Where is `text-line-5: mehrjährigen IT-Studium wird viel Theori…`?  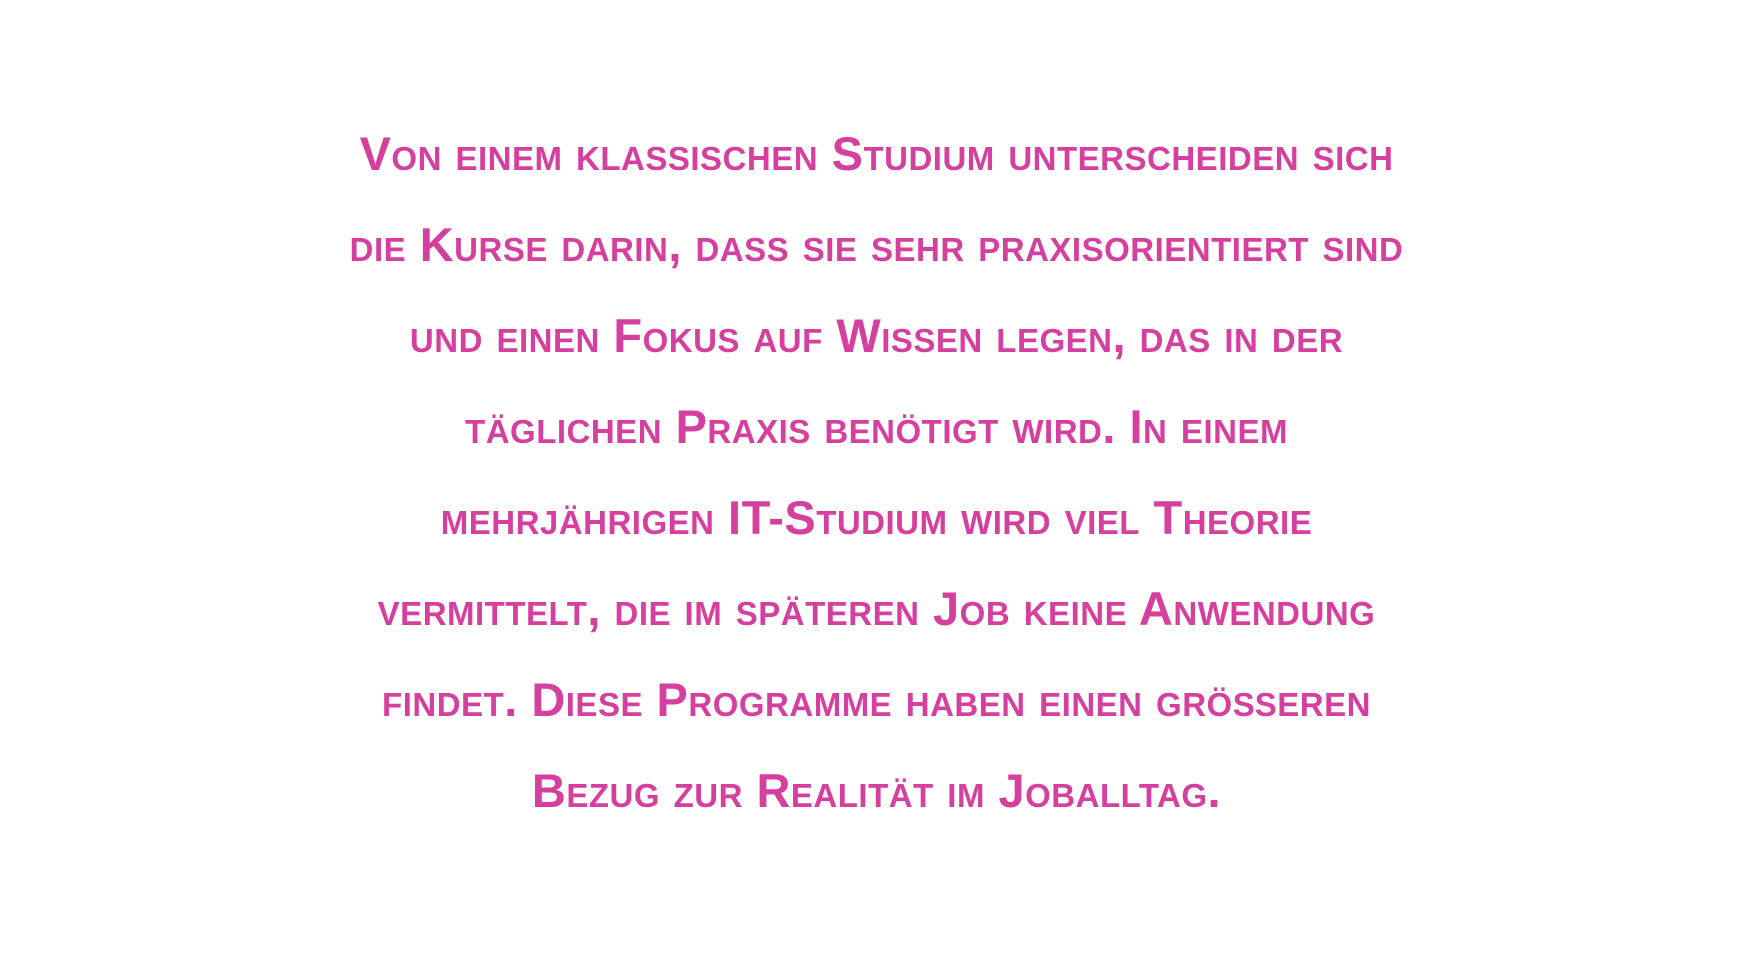
text-line-5: mehrjährigen IT-Studium wird viel Theori… is located at coordinates (876, 517).